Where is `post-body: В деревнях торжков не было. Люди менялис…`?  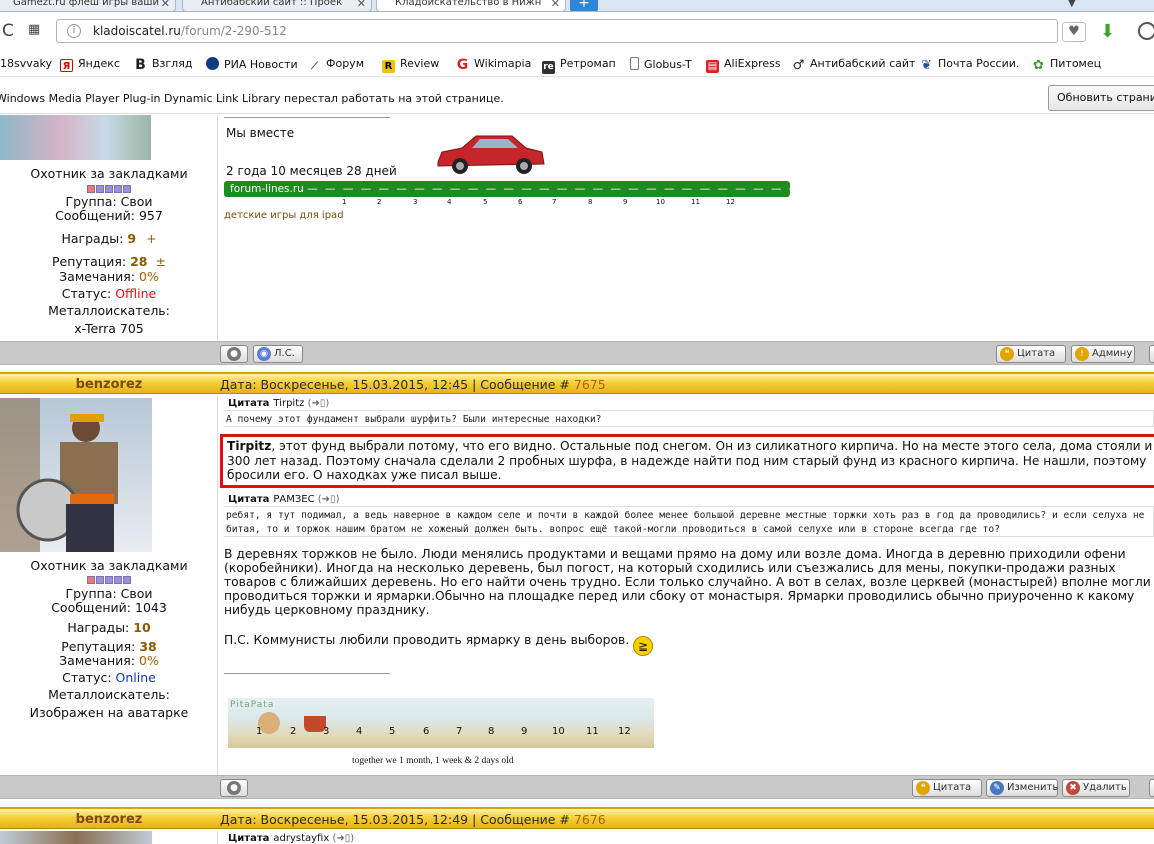
post-body: В деревнях торжков не было. Люди менялис… is located at coordinates (687, 582).